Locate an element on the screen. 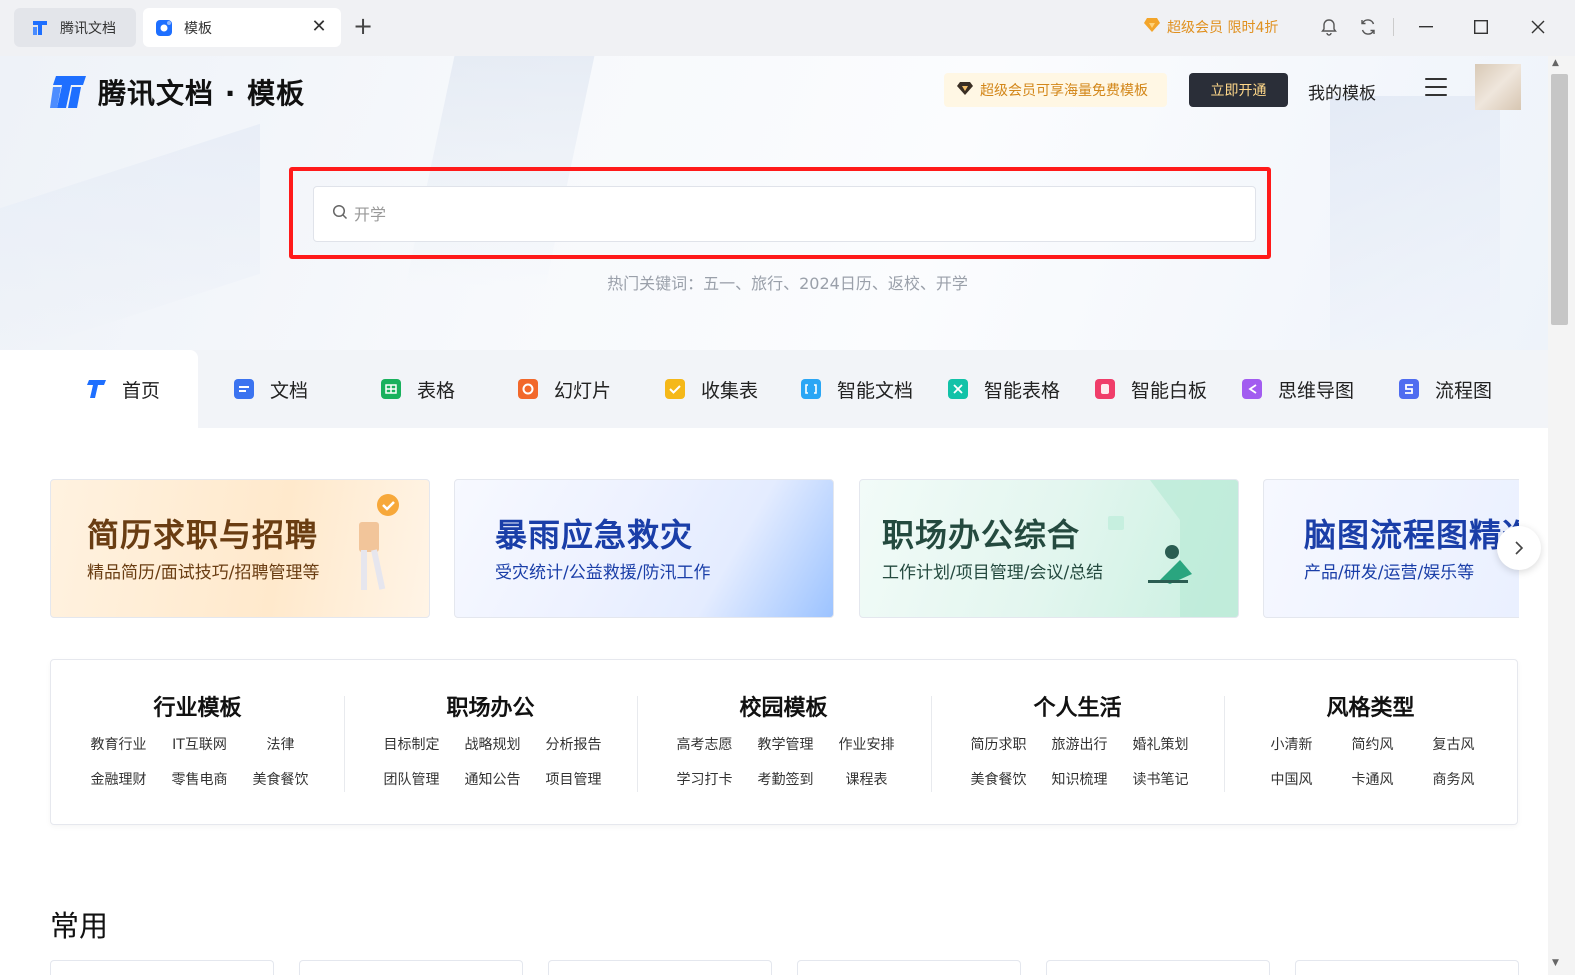 The image size is (1575, 975). tab-smart-doc: 智能文档 is located at coordinates (857, 389).